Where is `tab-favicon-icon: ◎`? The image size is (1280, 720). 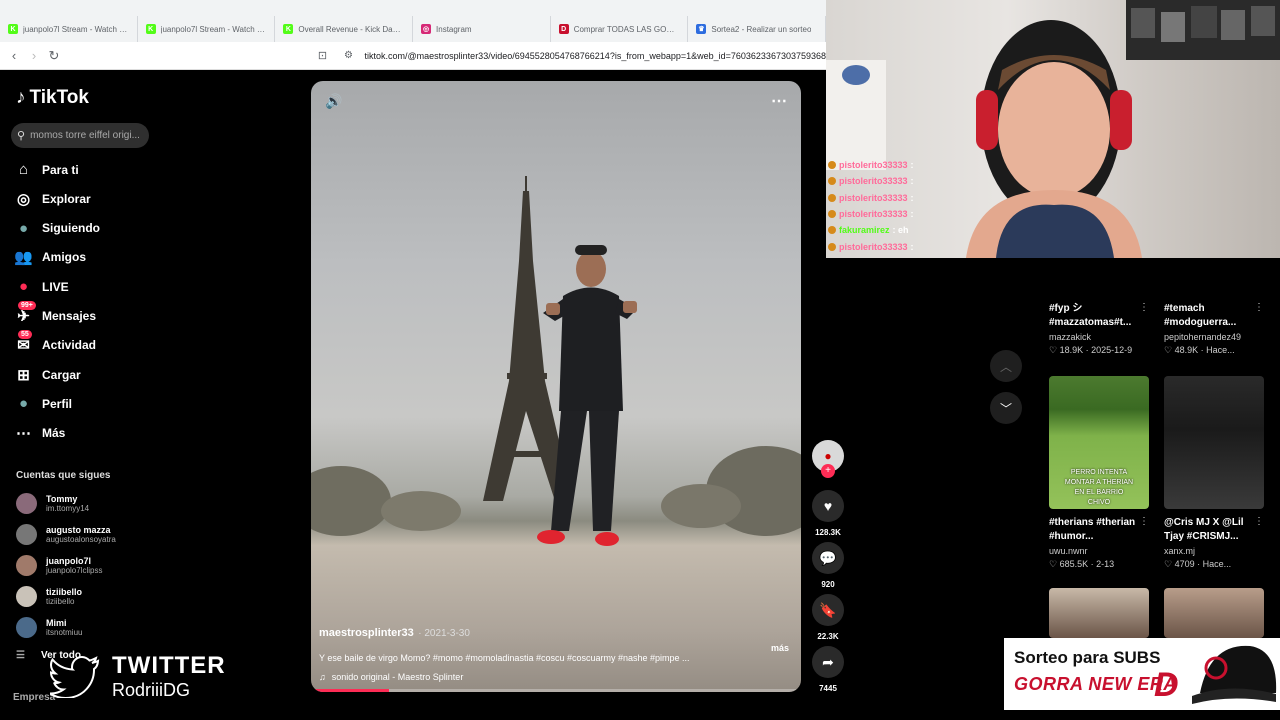 tab-favicon-icon: ◎ is located at coordinates (426, 29).